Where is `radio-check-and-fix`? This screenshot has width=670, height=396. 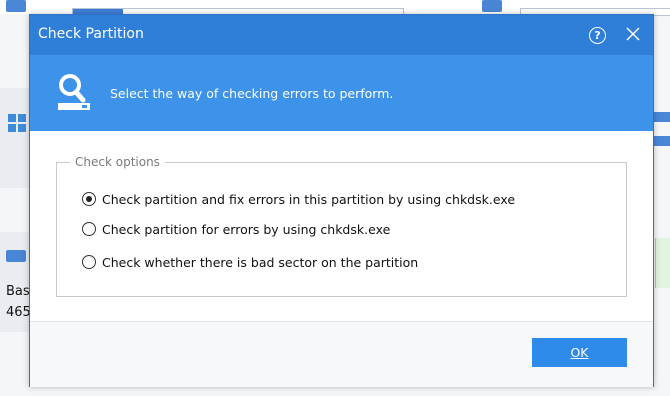 radio-check-and-fix is located at coordinates (89, 199).